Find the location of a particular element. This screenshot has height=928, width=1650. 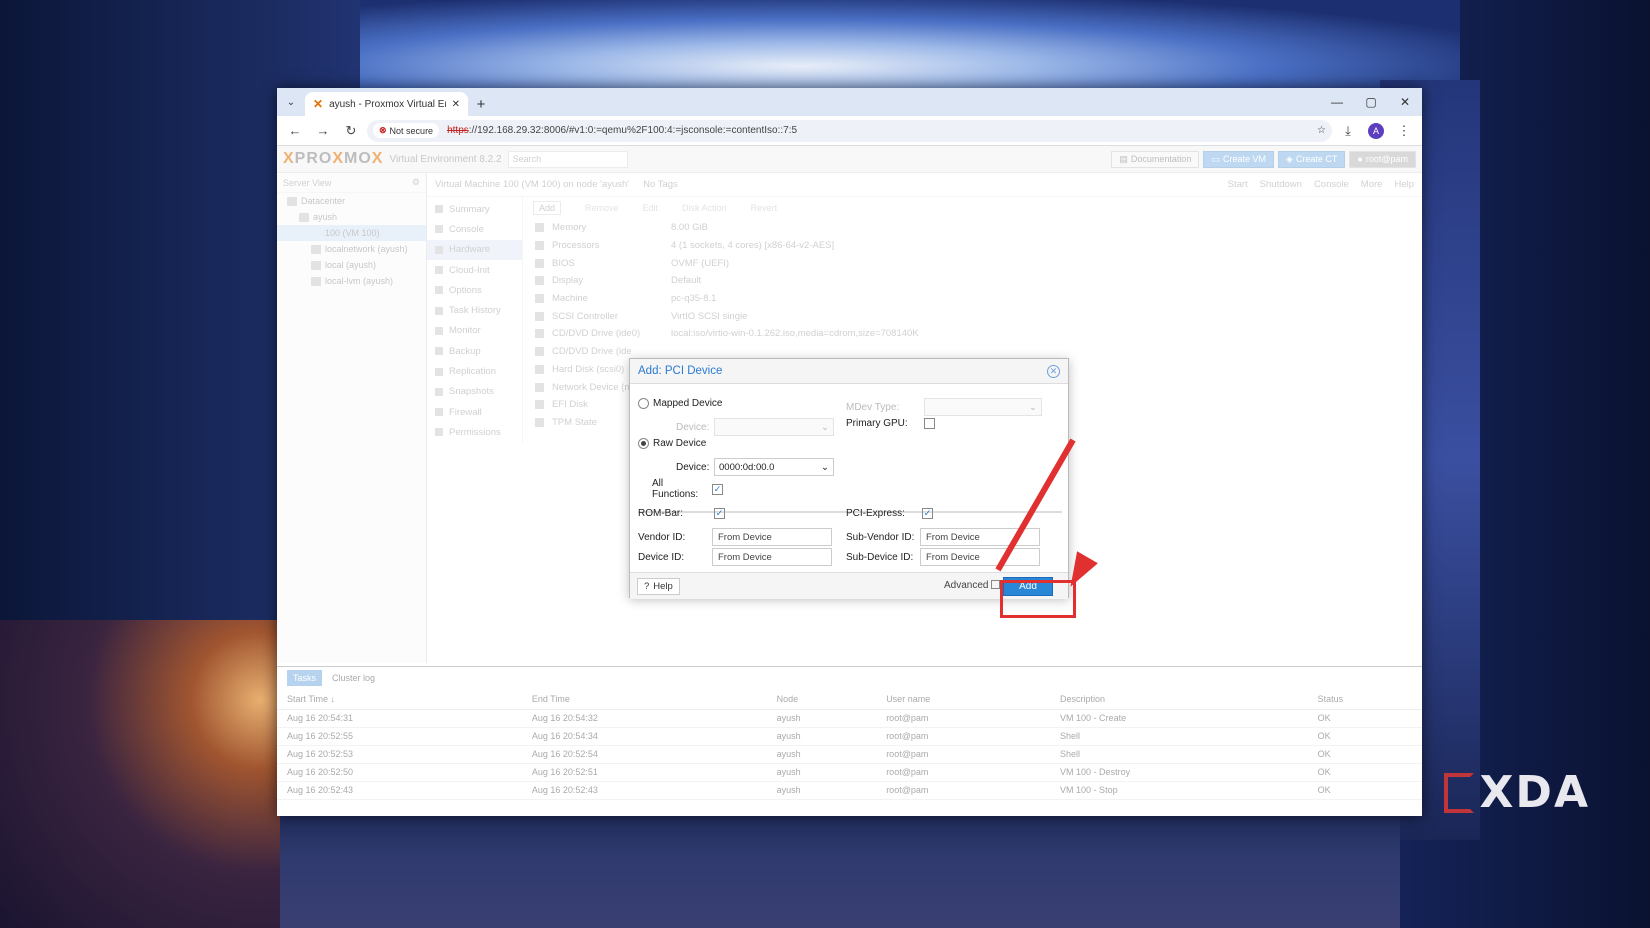

table-cell: Aug 16 20:52:43 is located at coordinates (399, 790).